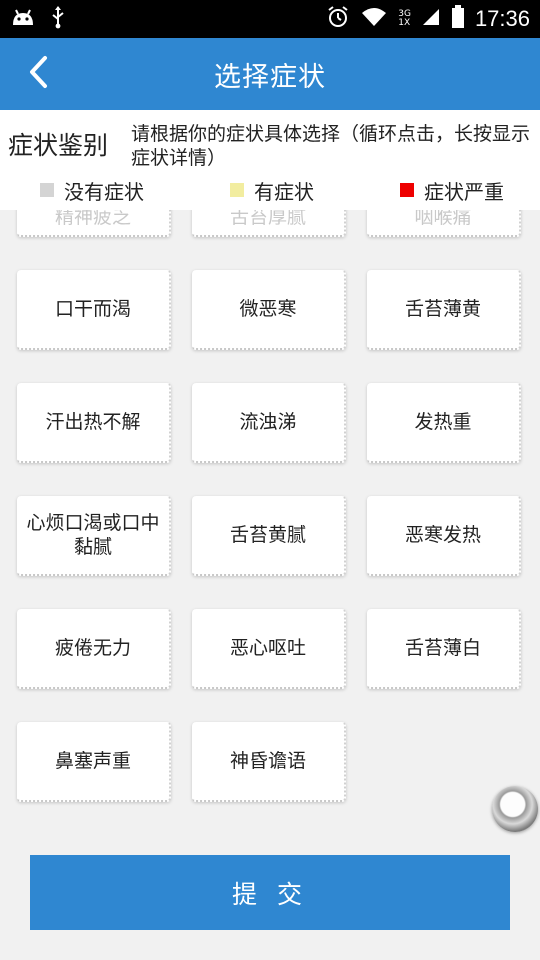 The width and height of the screenshot is (540, 960). What do you see at coordinates (269, 223) in the screenshot?
I see `symptom-card: 舌苔厚腻` at bounding box center [269, 223].